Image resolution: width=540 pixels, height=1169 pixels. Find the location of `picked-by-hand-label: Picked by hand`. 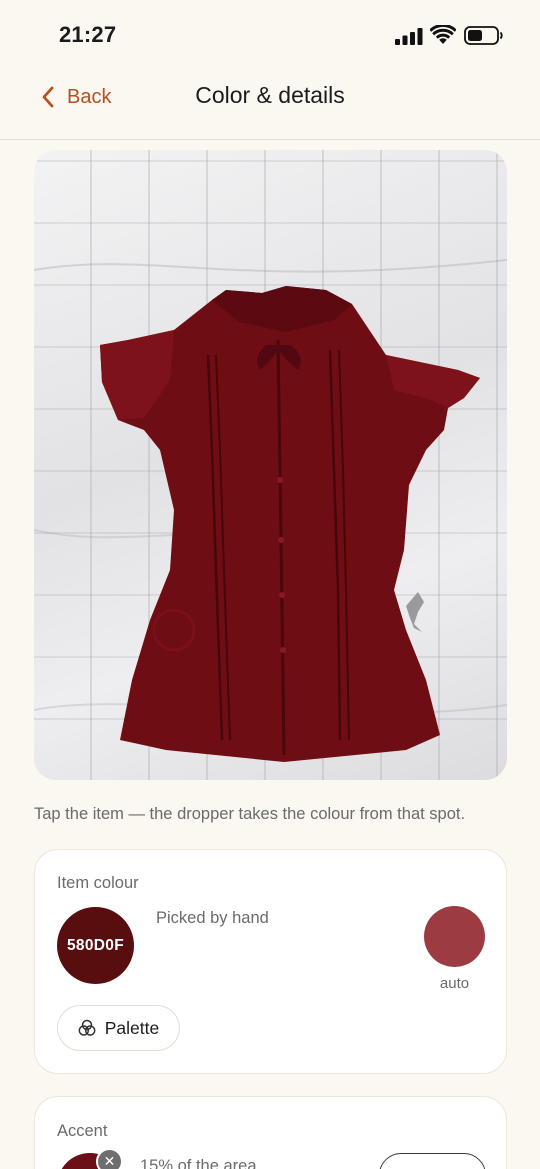

picked-by-hand-label: Picked by hand is located at coordinates (212, 918).